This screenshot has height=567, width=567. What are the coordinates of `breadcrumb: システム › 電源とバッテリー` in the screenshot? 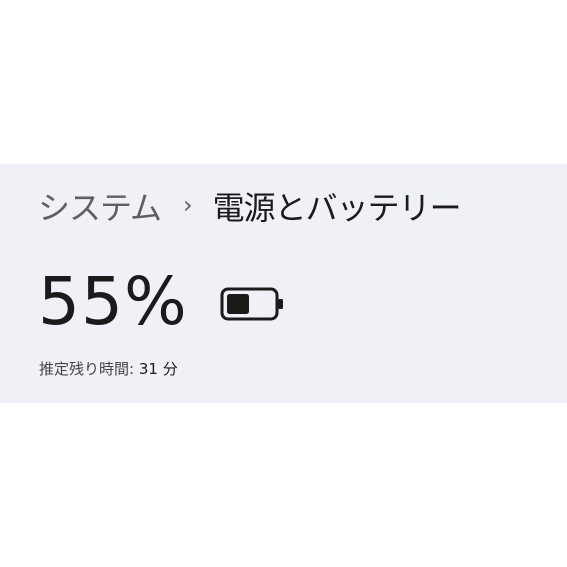 It's located at (250, 206).